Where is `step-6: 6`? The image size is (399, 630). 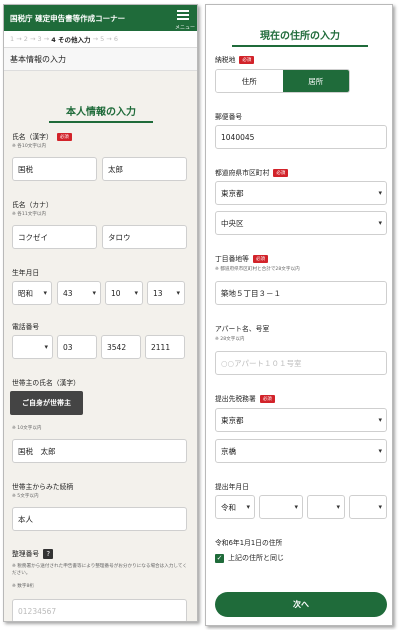 step-6: 6 is located at coordinates (115, 39).